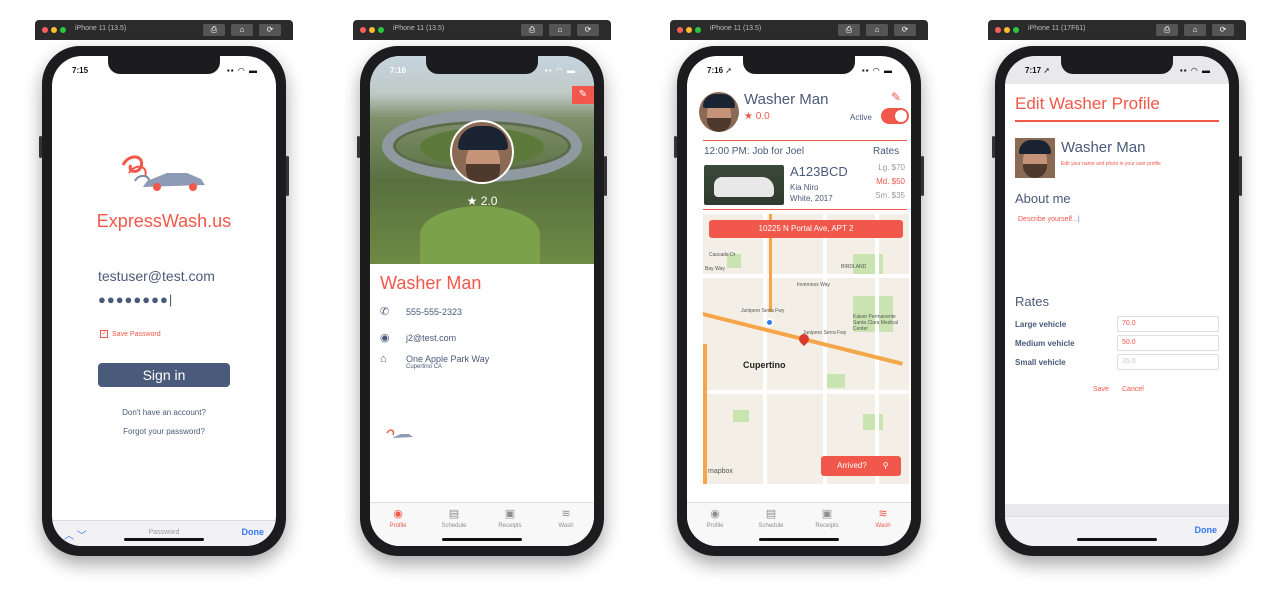  Describe the element at coordinates (1168, 343) in the screenshot. I see `medium-vehicle-input: 50.0` at that location.